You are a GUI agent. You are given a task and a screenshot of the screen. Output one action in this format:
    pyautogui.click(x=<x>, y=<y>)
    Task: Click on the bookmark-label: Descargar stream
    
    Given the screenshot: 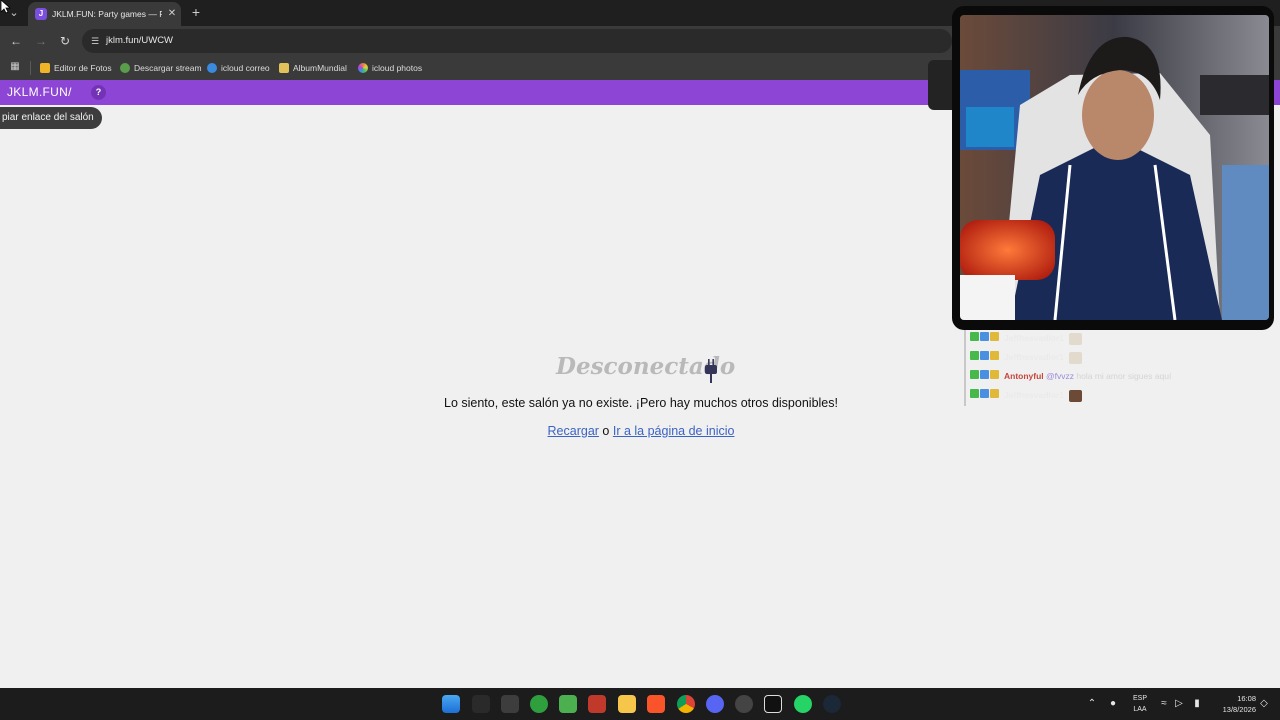 What is the action you would take?
    pyautogui.click(x=168, y=68)
    